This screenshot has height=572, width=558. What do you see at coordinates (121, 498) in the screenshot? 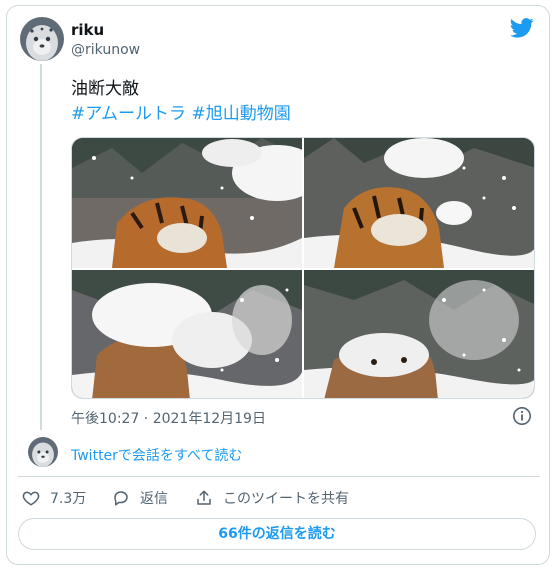
I see `reply-icon` at bounding box center [121, 498].